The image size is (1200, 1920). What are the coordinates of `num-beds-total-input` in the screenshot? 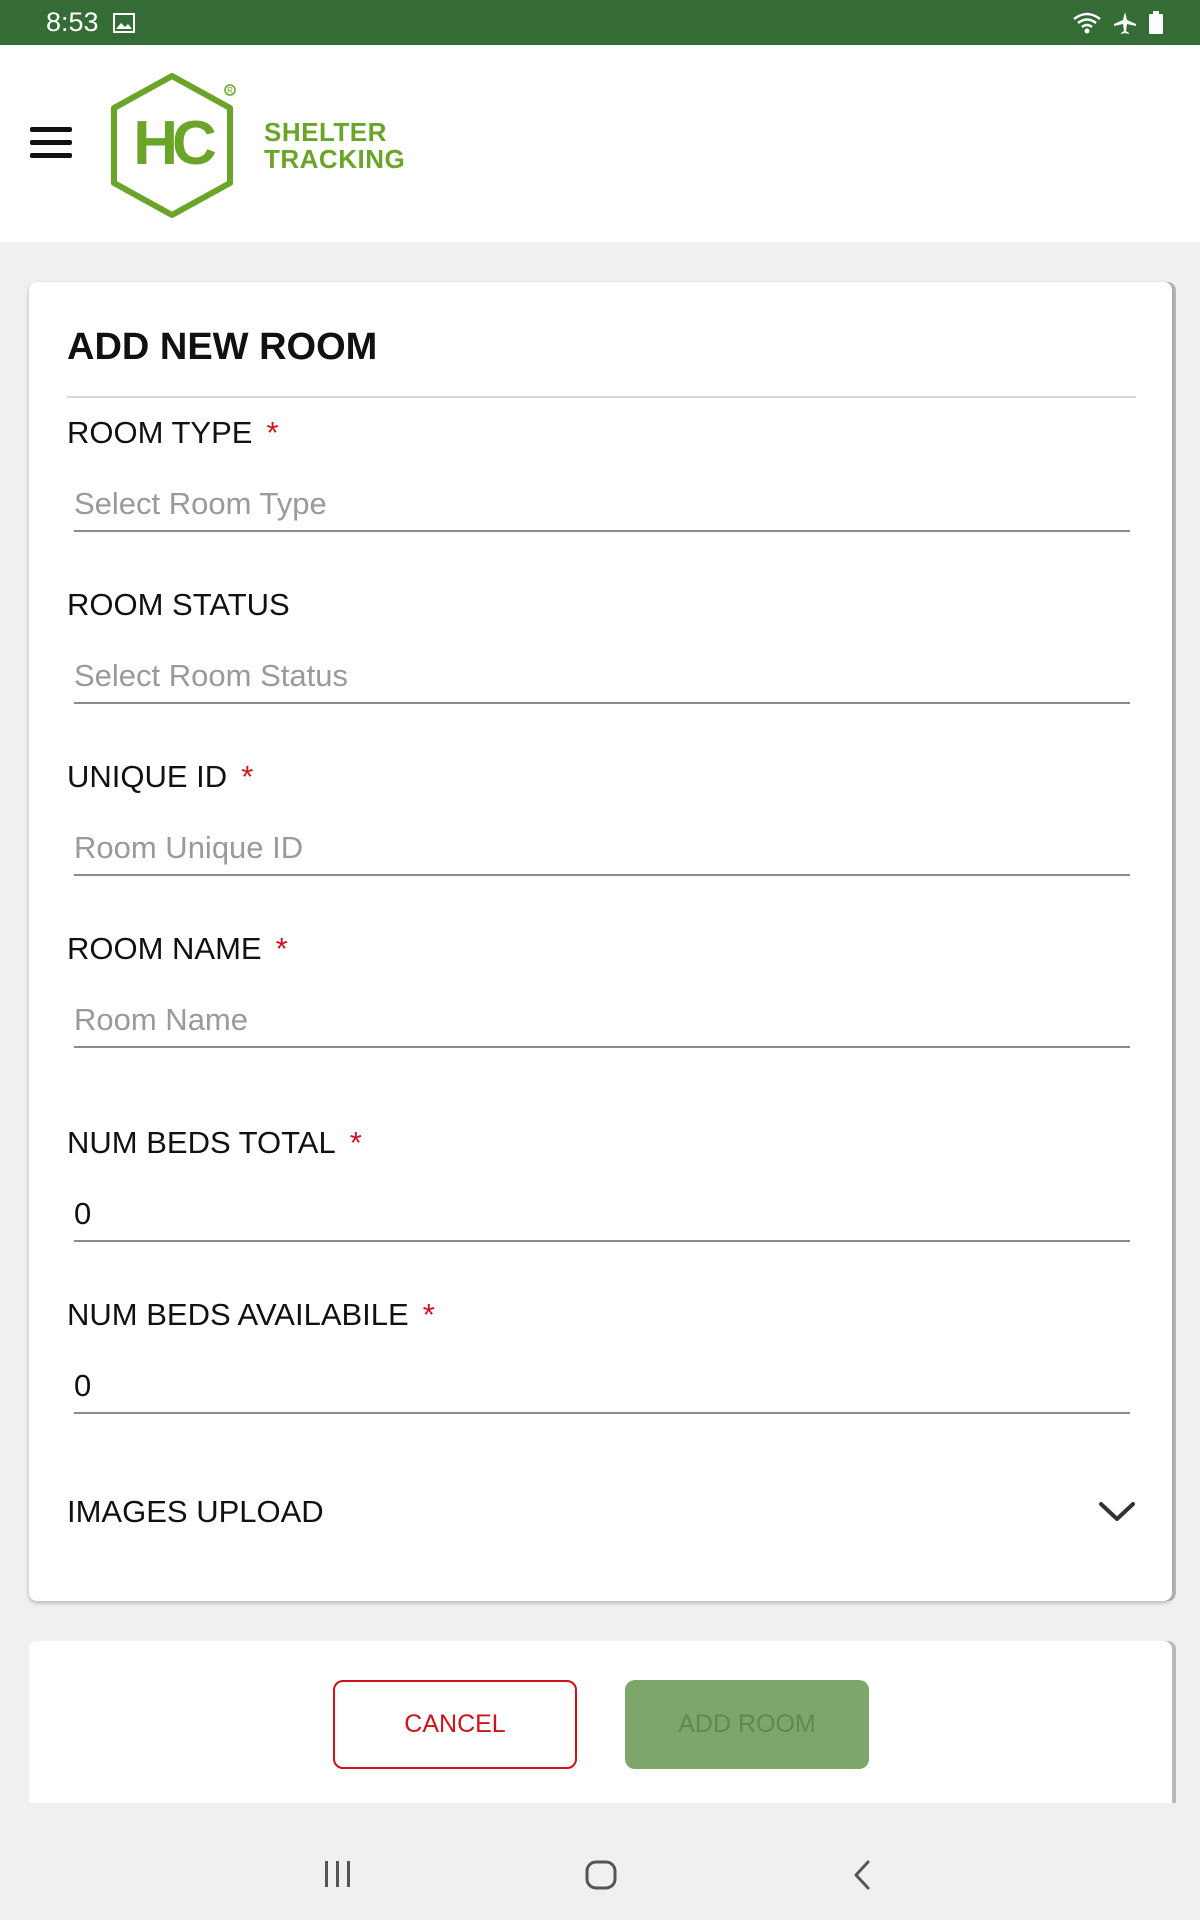 It's located at (602, 1215).